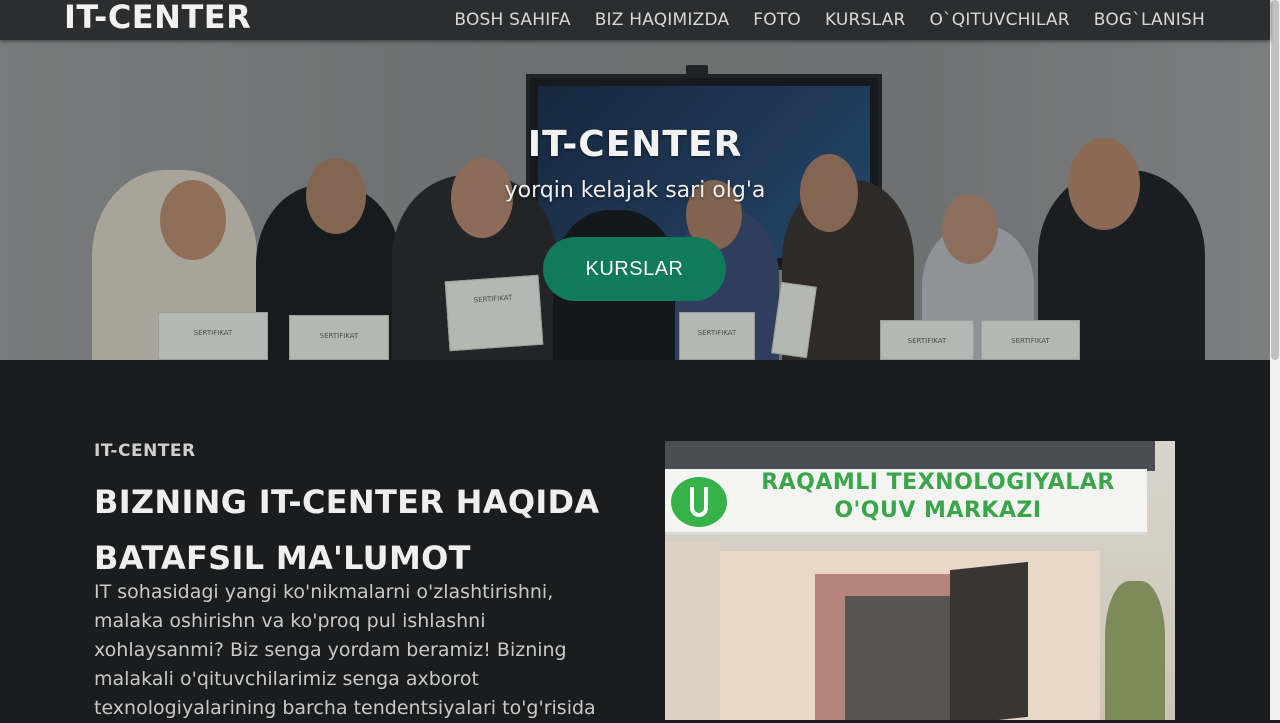  I want to click on sign-line-2: O'QUV MARKAZI, so click(938, 510).